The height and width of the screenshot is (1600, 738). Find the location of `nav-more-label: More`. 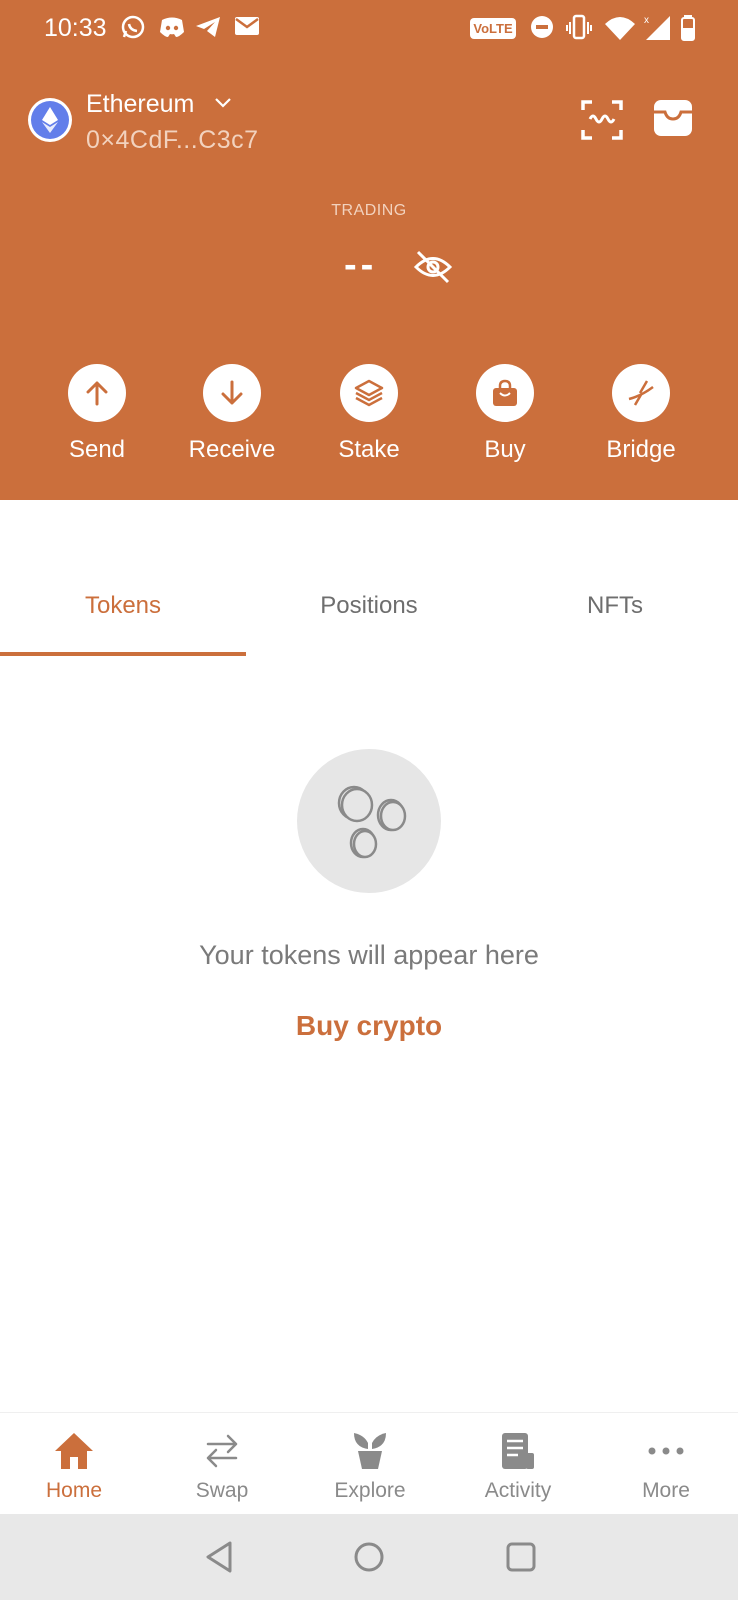

nav-more-label: More is located at coordinates (666, 1490).